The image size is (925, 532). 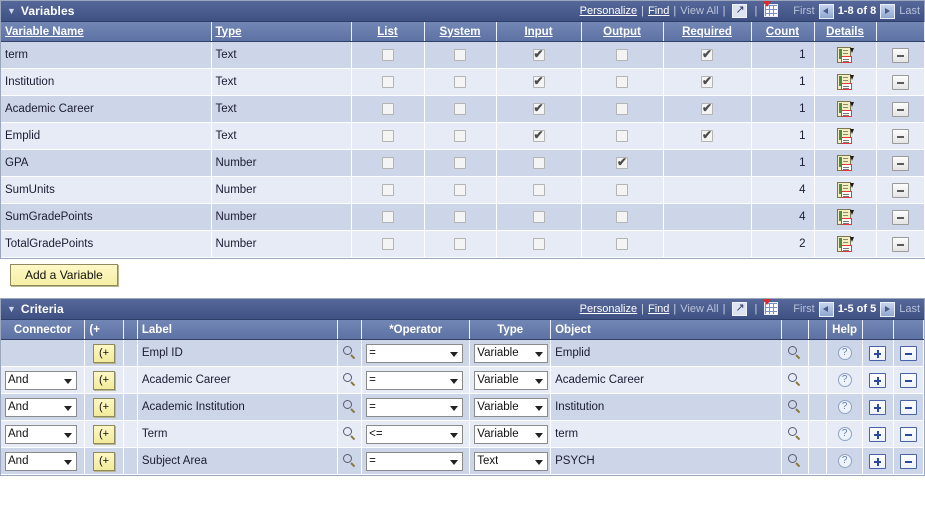 I want to click on column-list: List, so click(x=388, y=32).